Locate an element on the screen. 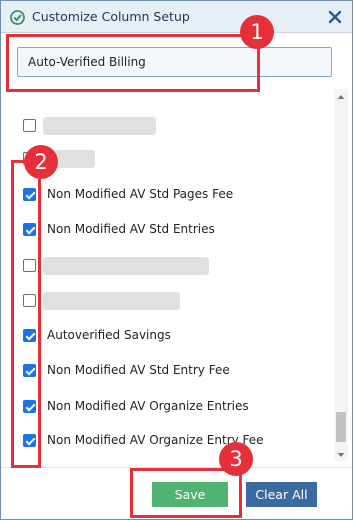 Image resolution: width=353 pixels, height=520 pixels. column-label: Non Modified AV Organize Entries is located at coordinates (148, 406).